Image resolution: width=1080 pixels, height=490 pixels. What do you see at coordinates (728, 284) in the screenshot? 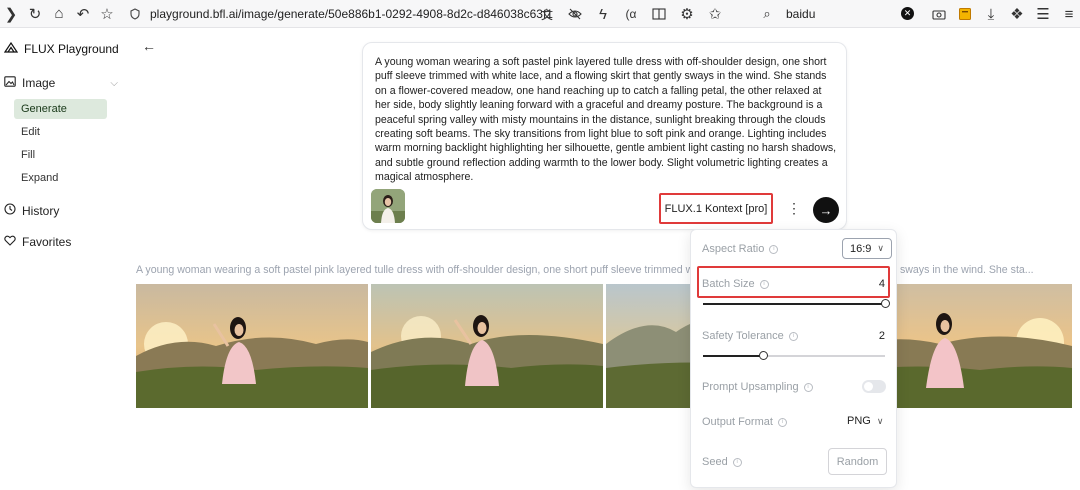
I see `batch-size-label-text: Batch Size` at bounding box center [728, 284].